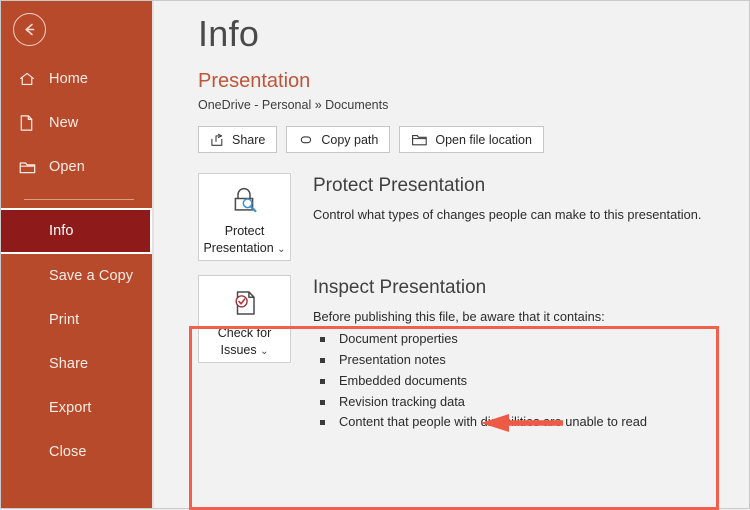 This screenshot has width=750, height=510. I want to click on folder-icon, so click(29, 167).